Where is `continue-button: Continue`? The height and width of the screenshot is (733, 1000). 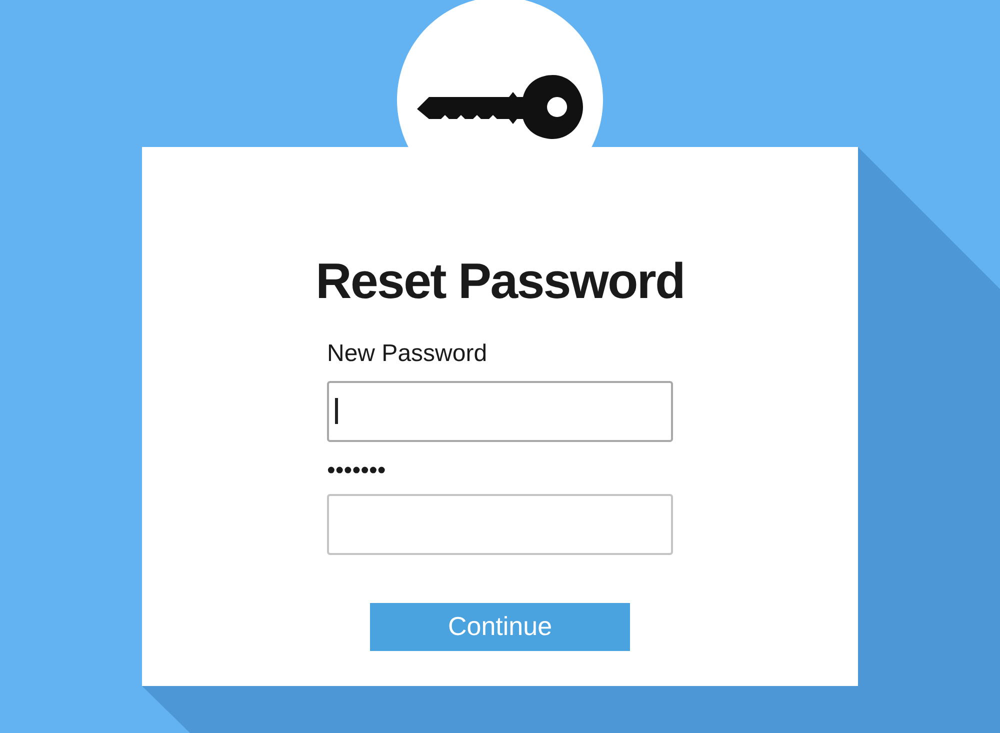
continue-button: Continue is located at coordinates (500, 626).